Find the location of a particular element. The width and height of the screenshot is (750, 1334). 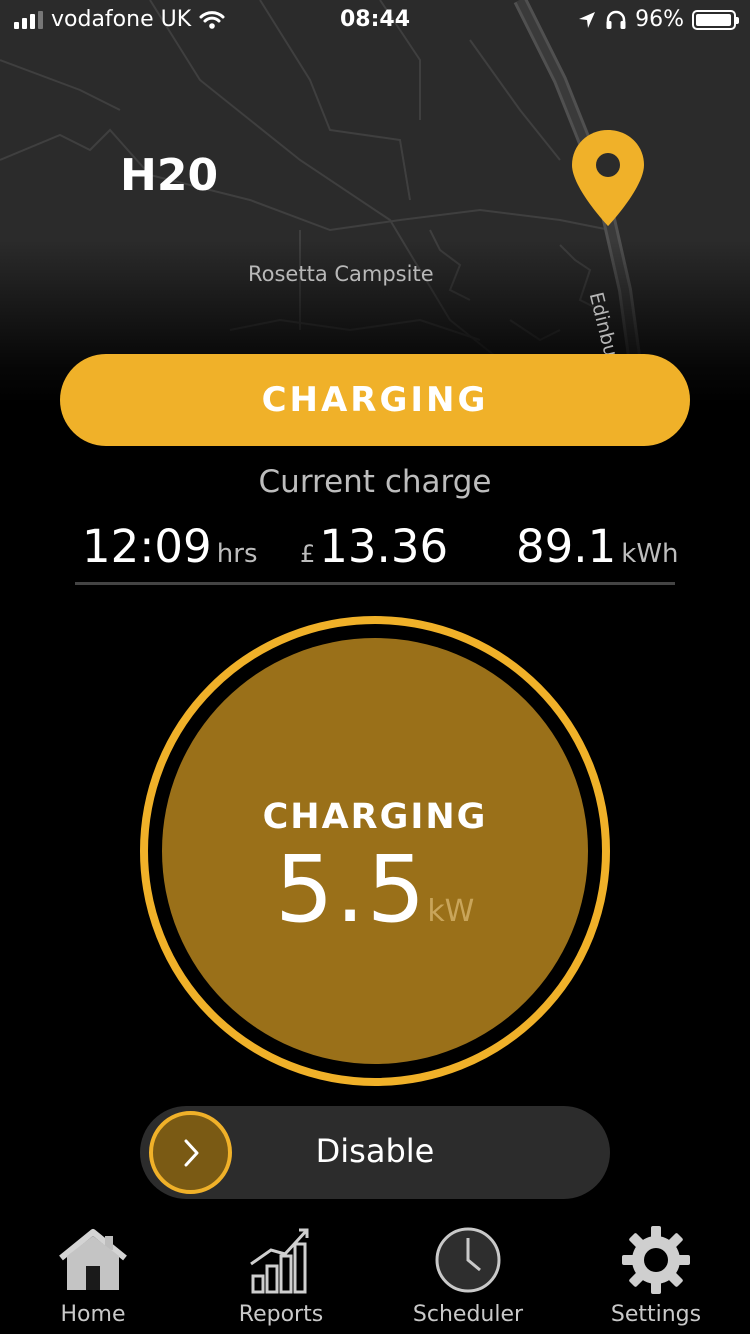

gear-icon is located at coordinates (656, 1260).